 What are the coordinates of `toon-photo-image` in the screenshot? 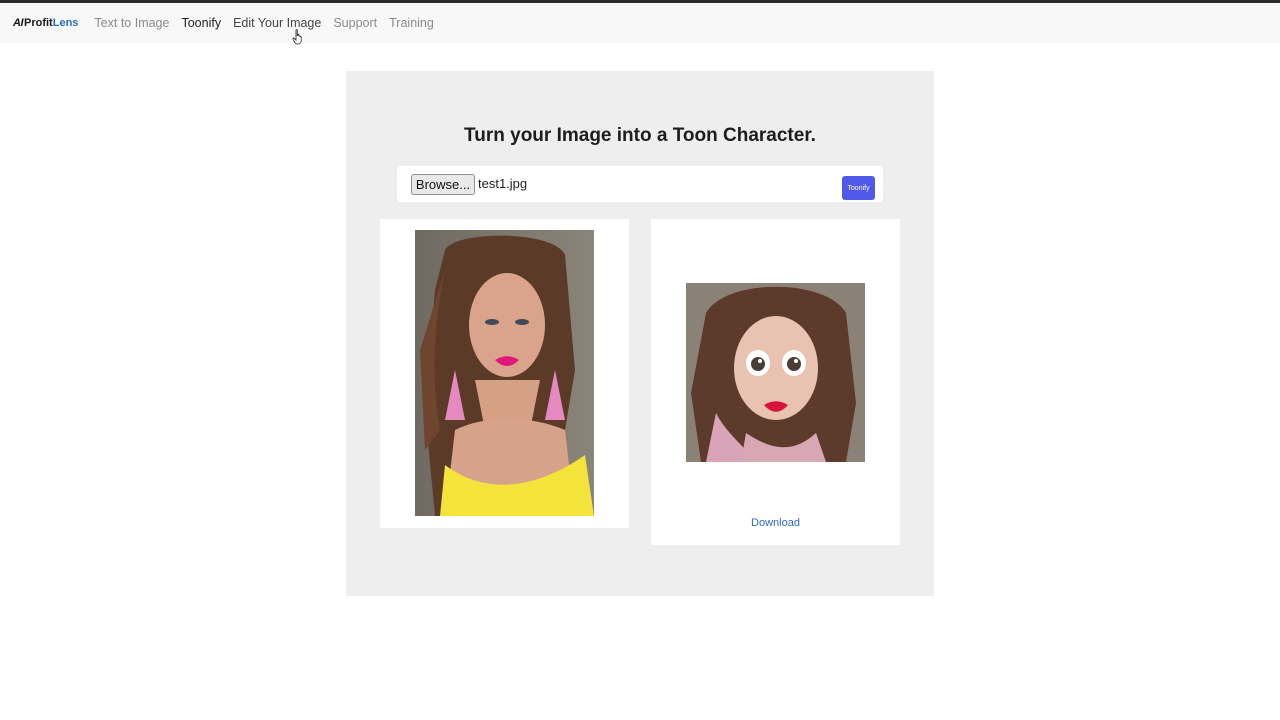 It's located at (775, 372).